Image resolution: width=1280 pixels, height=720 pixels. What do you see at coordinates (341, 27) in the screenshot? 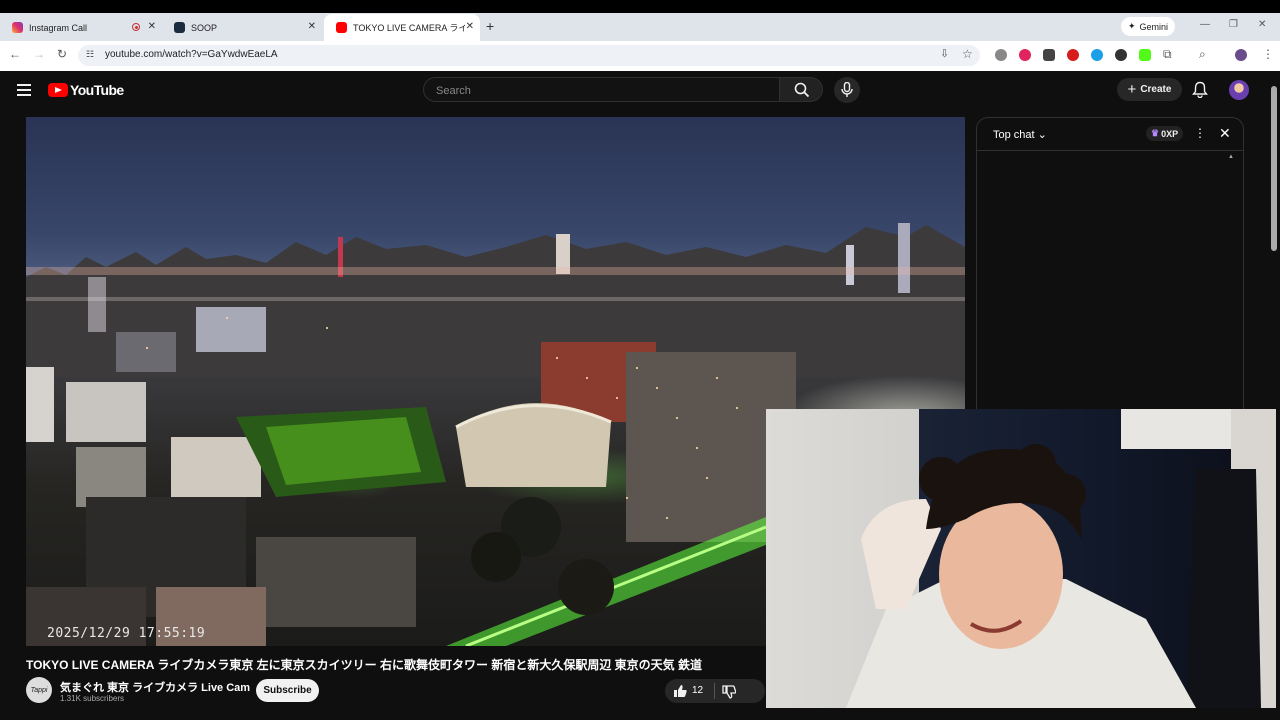
I see `youtube-icon` at bounding box center [341, 27].